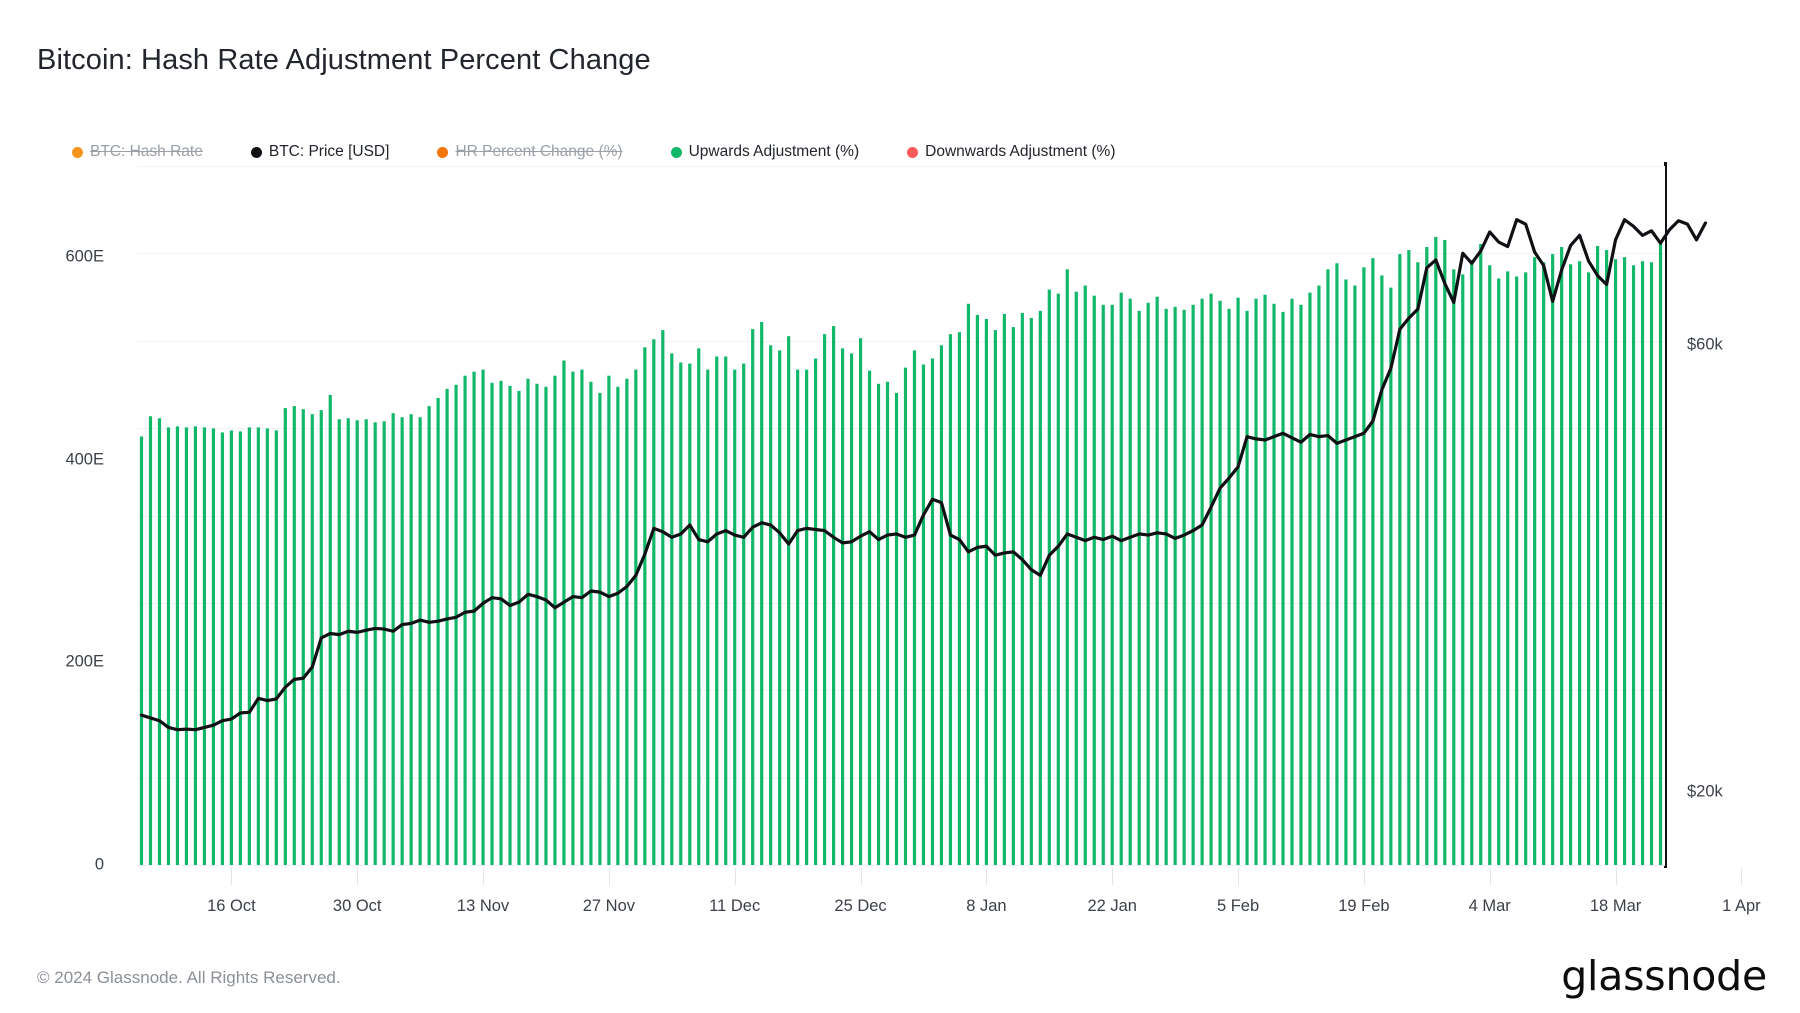  What do you see at coordinates (1020, 152) in the screenshot?
I see `legend-label-downwards-adjustment: Downwards Adjustment (%)` at bounding box center [1020, 152].